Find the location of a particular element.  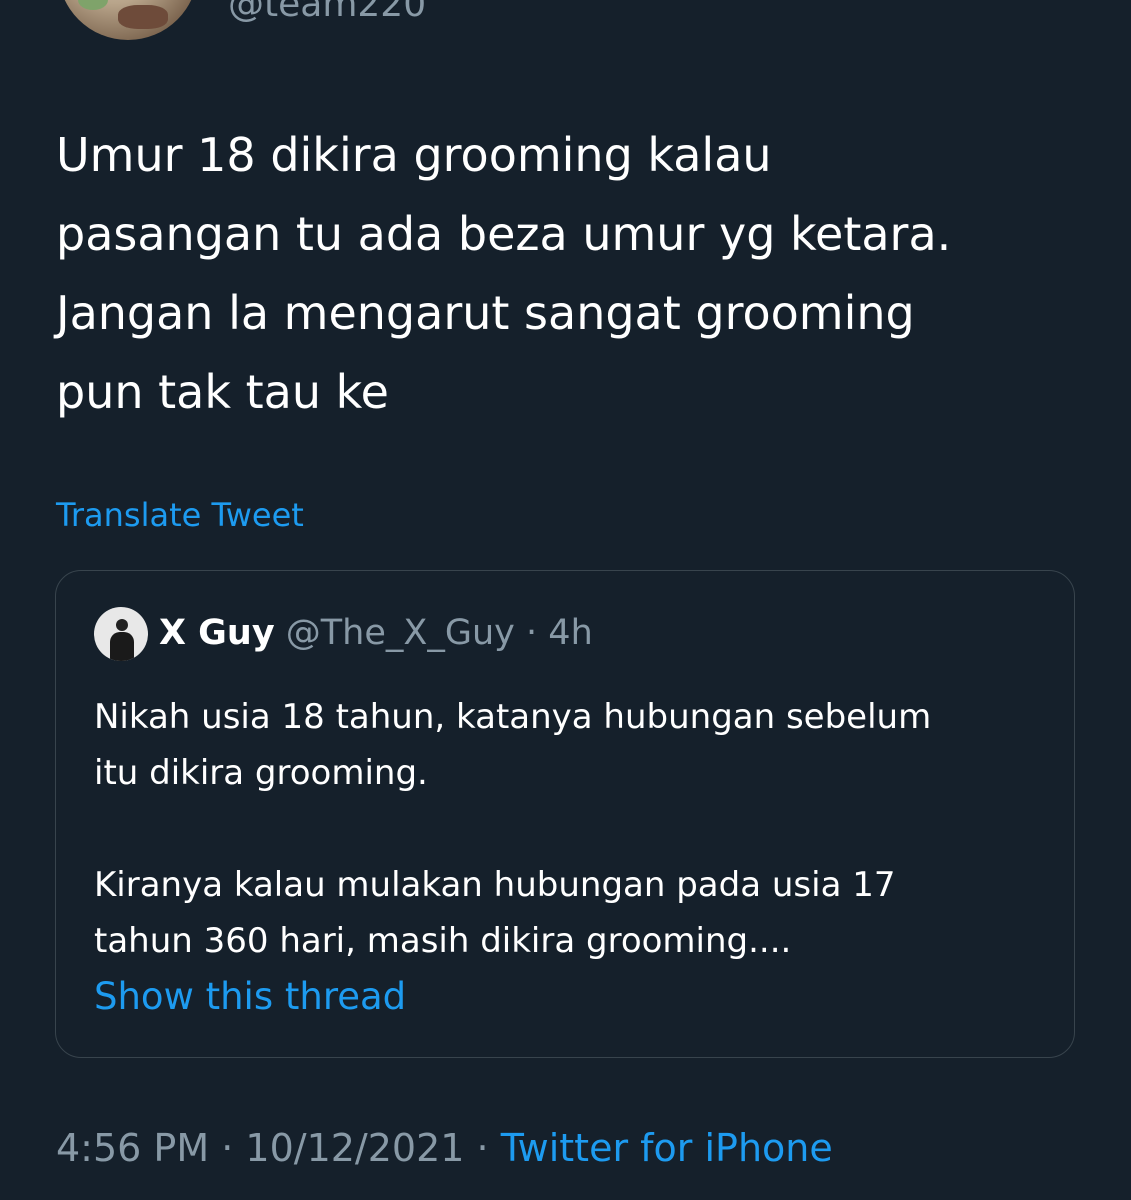

quoted-text-line: itu dikira grooming. is located at coordinates (261, 773).